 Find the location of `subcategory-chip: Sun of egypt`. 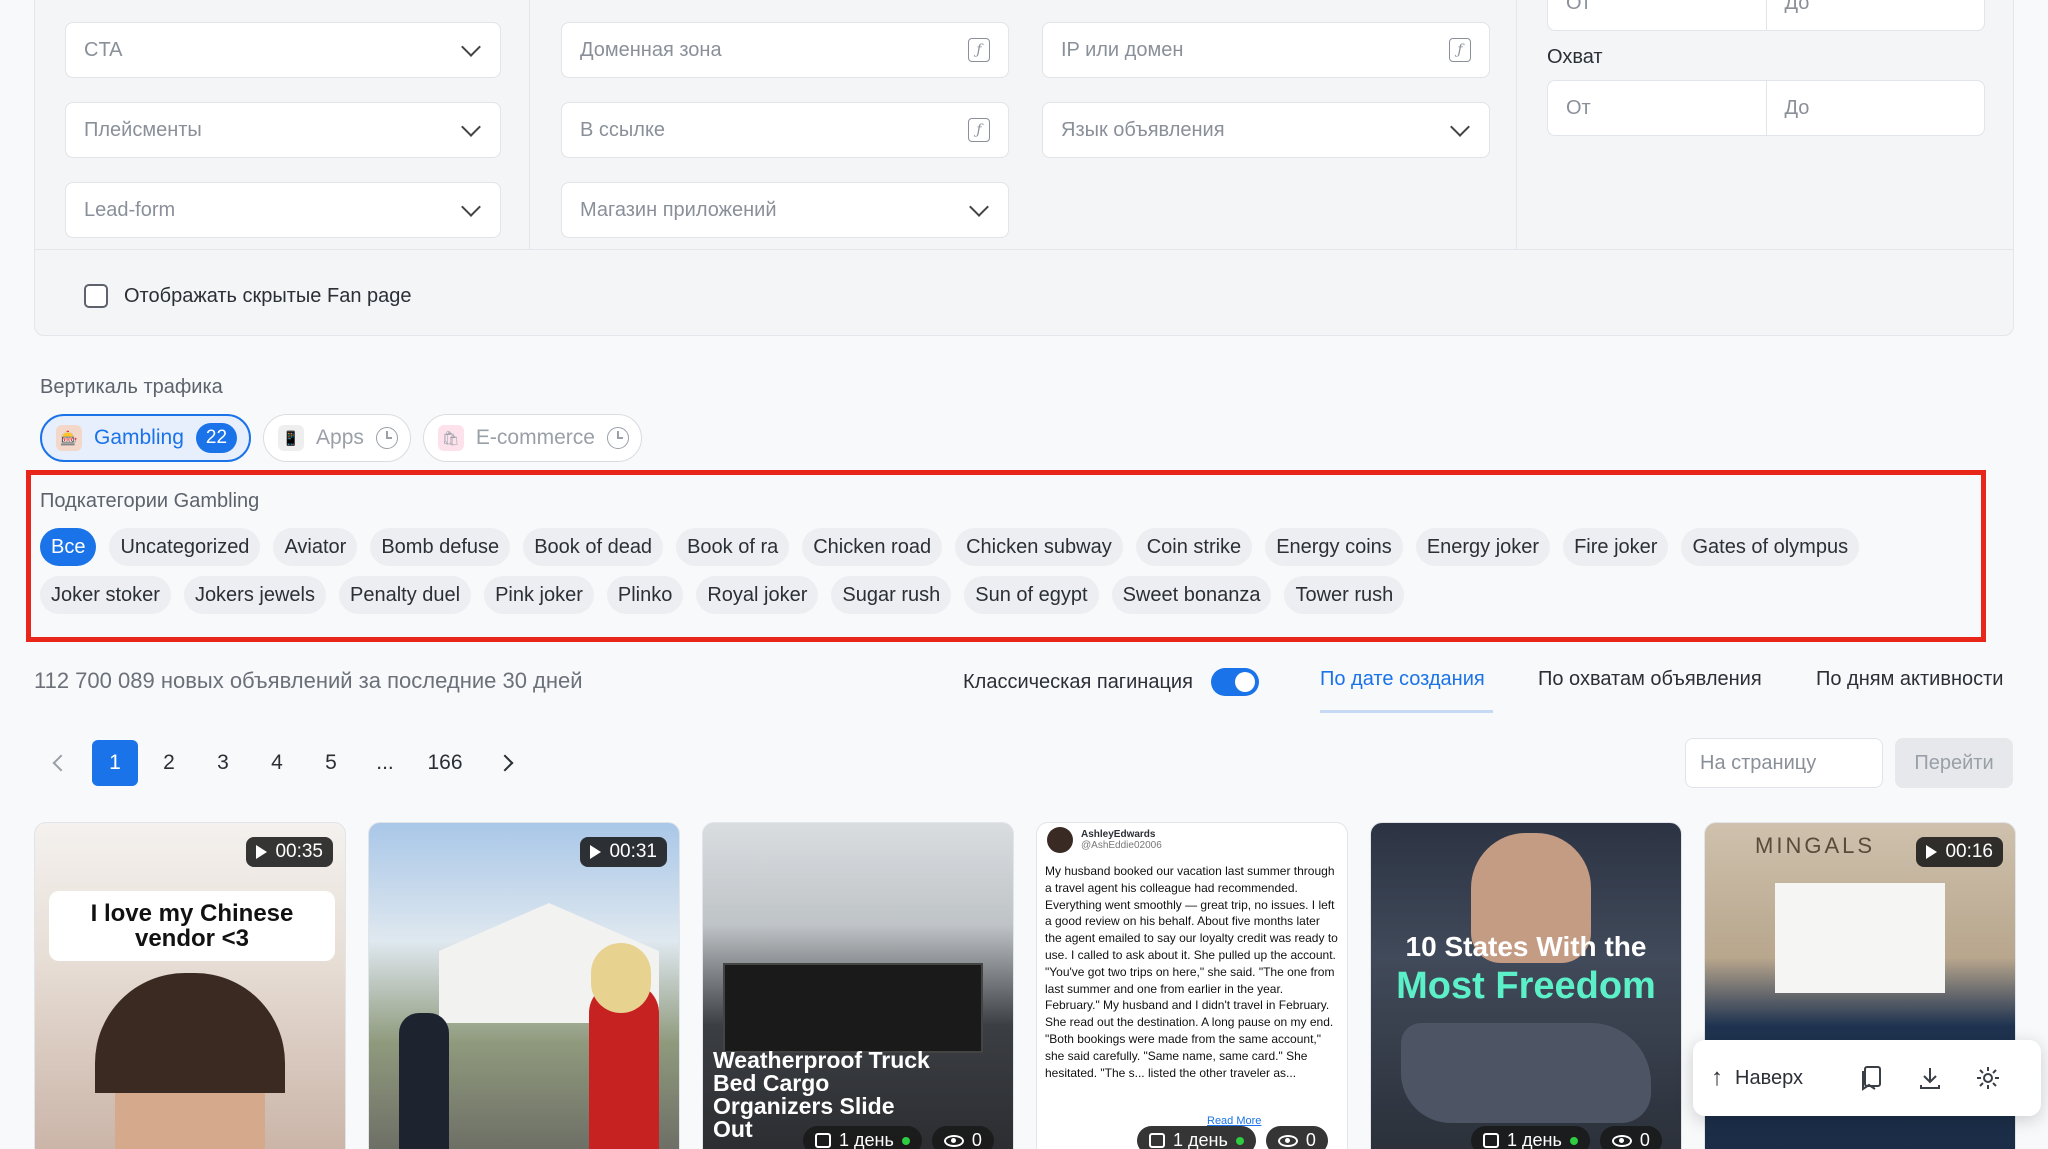

subcategory-chip: Sun of egypt is located at coordinates (1031, 595).